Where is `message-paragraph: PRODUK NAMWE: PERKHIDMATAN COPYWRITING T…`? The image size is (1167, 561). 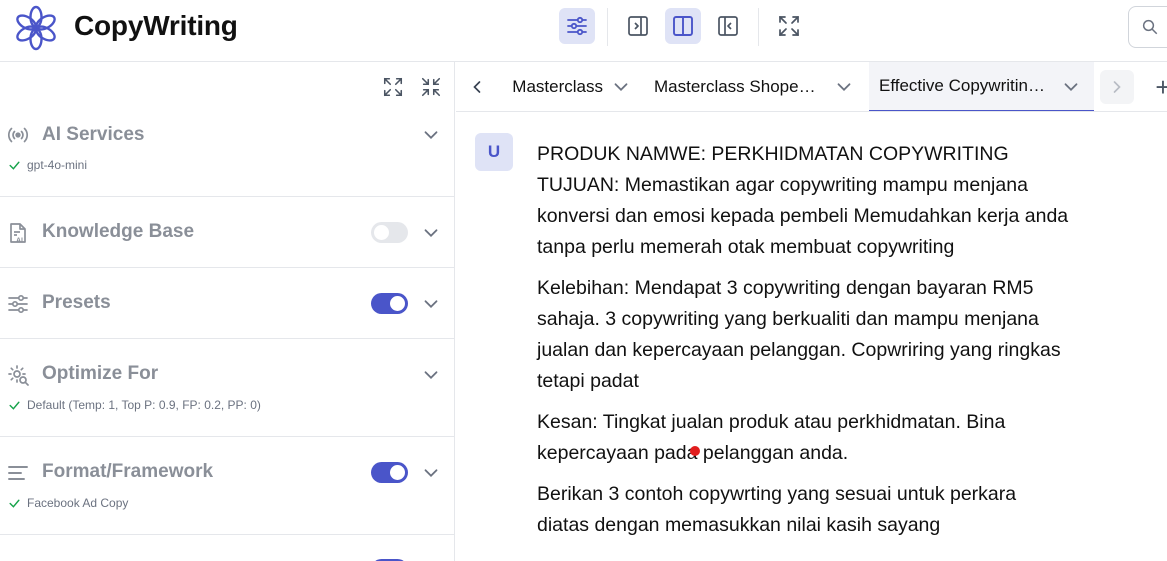
message-paragraph: PRODUK NAMWE: PERKHIDMATAN COPYWRITING T… is located at coordinates (803, 200).